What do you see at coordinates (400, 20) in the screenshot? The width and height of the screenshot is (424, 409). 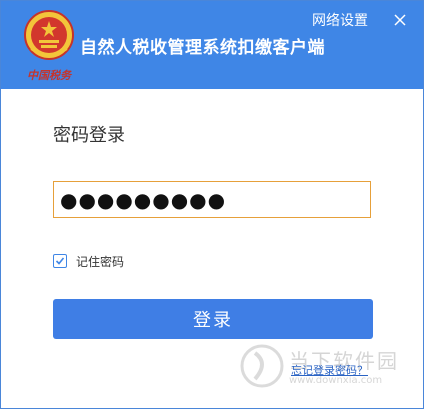 I see `close-icon` at bounding box center [400, 20].